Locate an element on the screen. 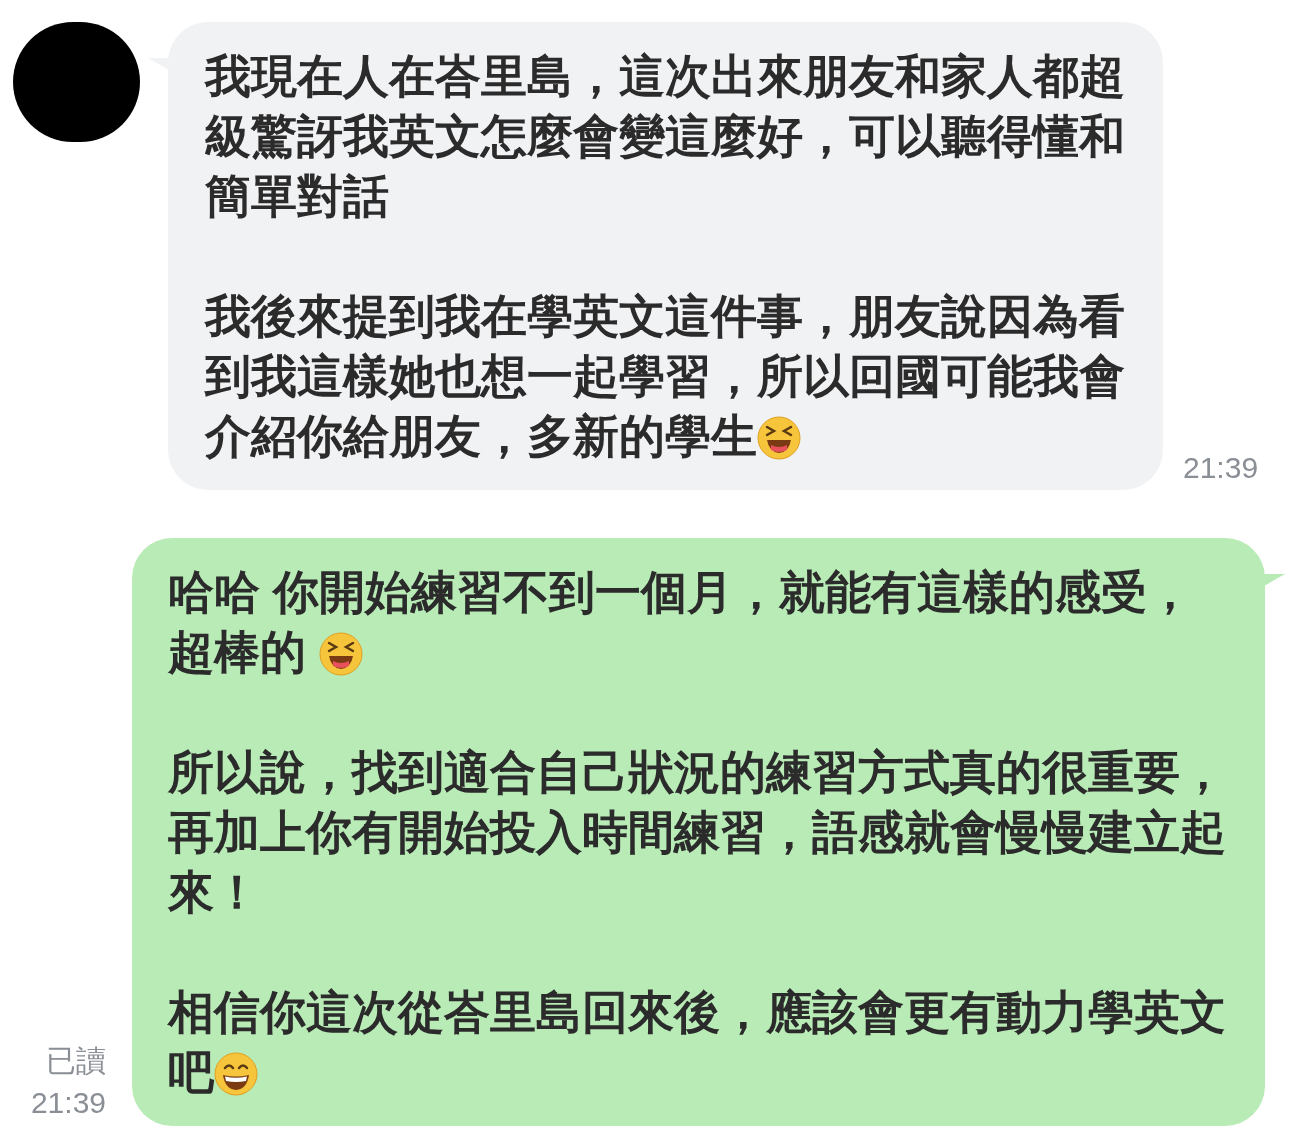  message-text: 我現在人在峇里島，這次出來朋友和家人都超級驚訝我英文怎麼會變這麼好，可以聽得懂和簡單對話 is located at coordinates (665, 136).